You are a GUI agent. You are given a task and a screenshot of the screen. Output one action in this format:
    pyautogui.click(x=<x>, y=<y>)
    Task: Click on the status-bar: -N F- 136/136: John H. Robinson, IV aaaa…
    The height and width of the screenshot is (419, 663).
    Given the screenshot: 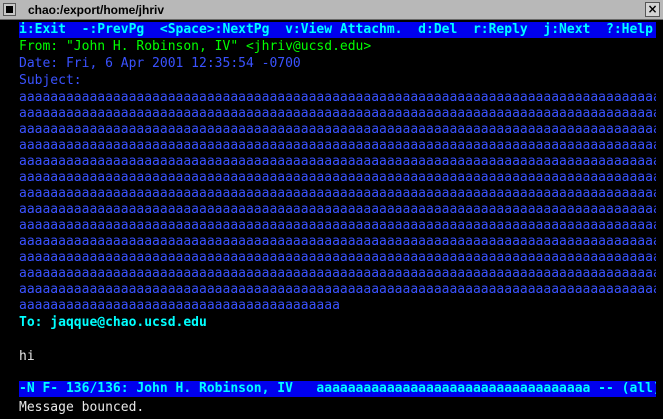 What is the action you would take?
    pyautogui.click(x=341, y=389)
    